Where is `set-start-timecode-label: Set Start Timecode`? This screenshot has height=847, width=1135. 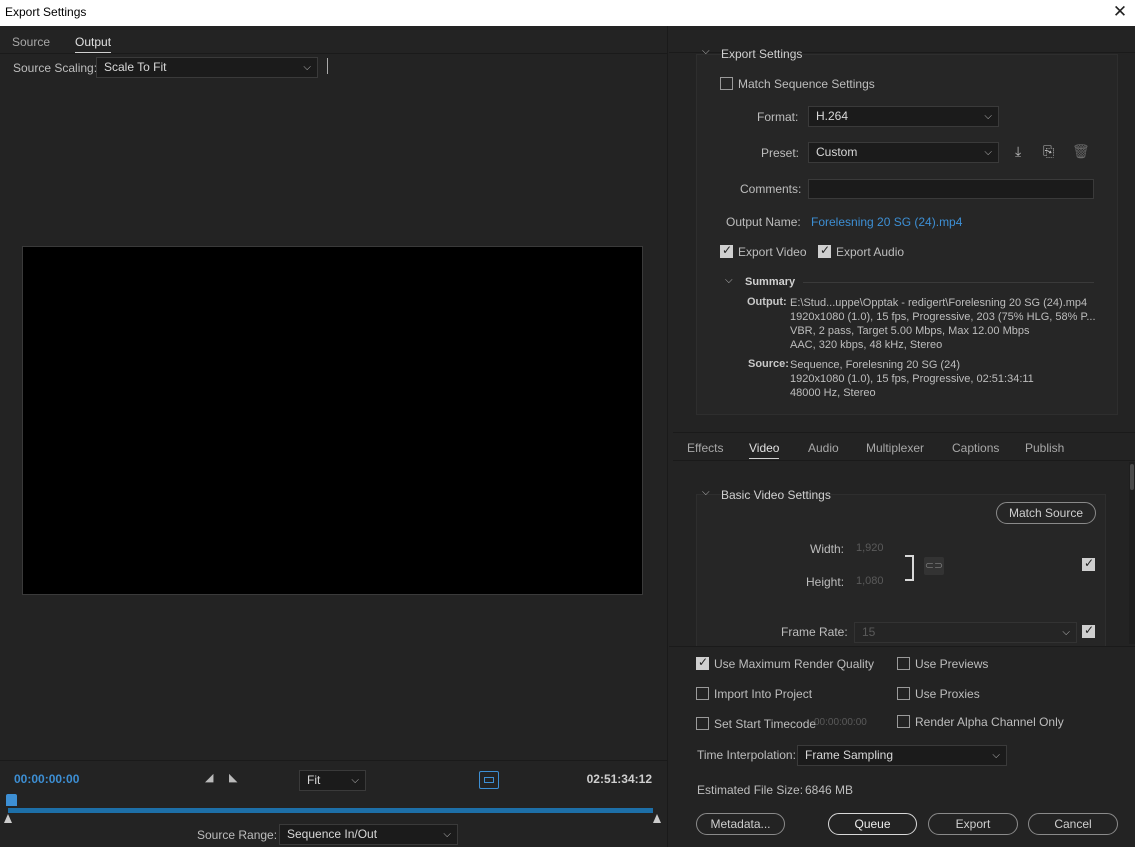 set-start-timecode-label: Set Start Timecode is located at coordinates (765, 724).